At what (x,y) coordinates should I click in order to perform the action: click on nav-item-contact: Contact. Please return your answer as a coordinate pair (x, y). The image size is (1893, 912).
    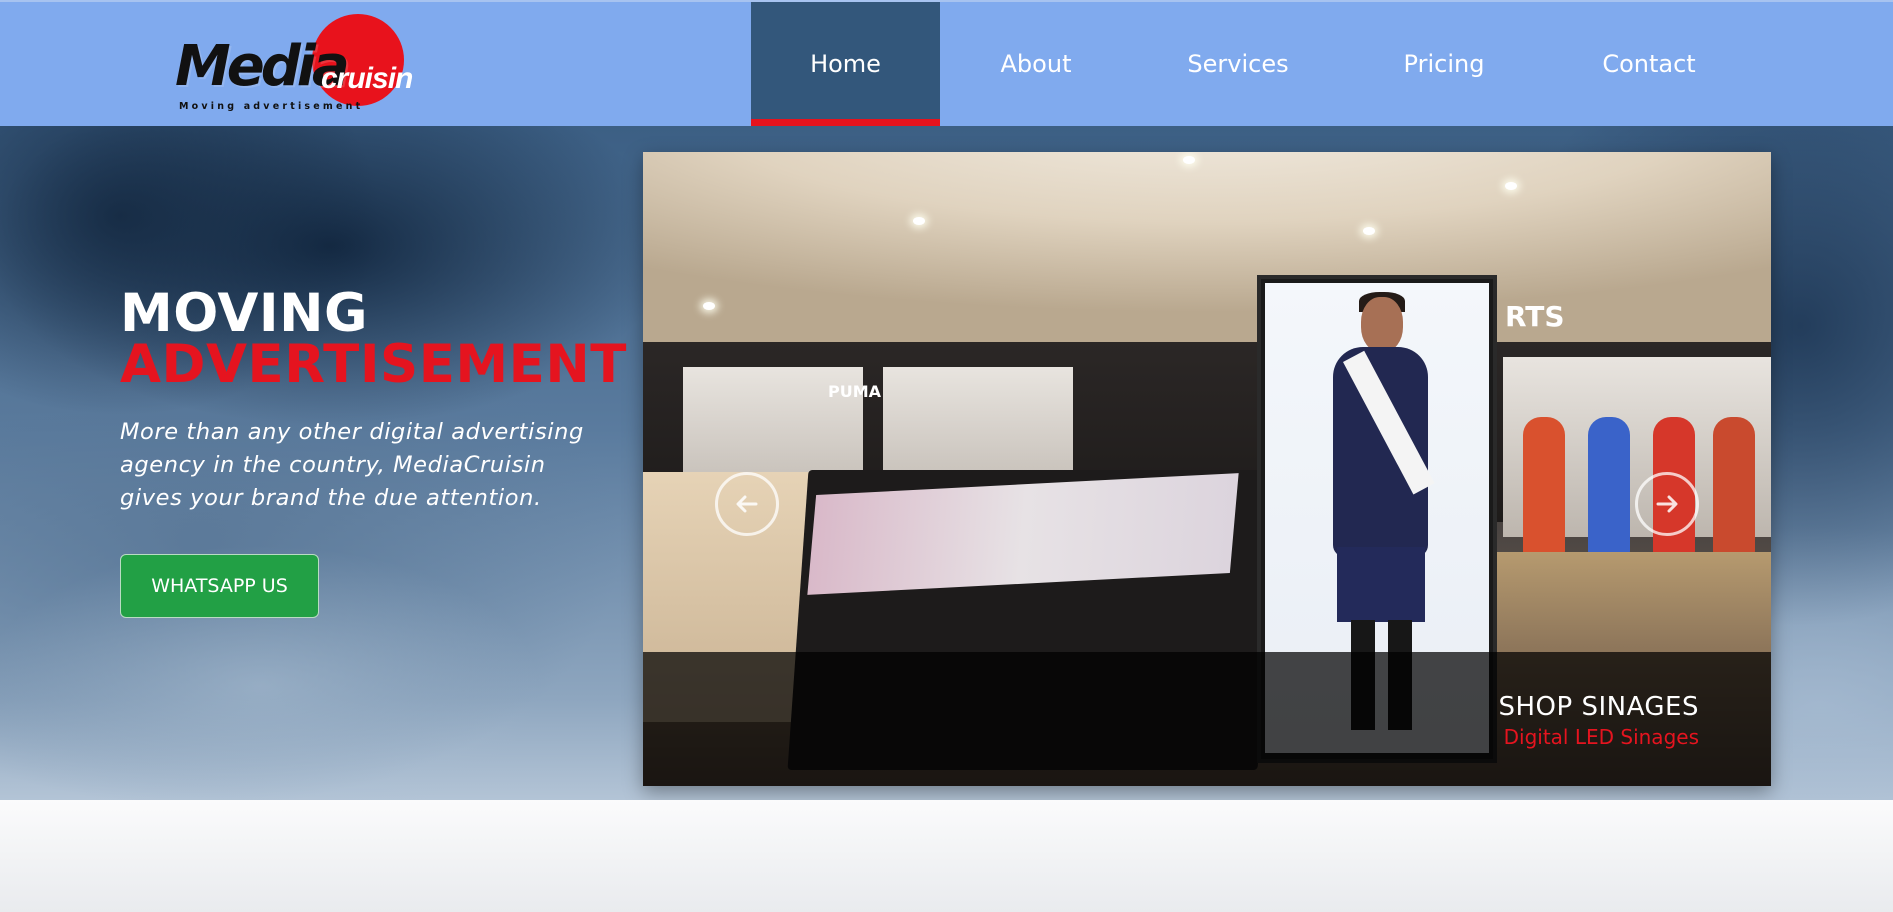
    Looking at the image, I should click on (1649, 64).